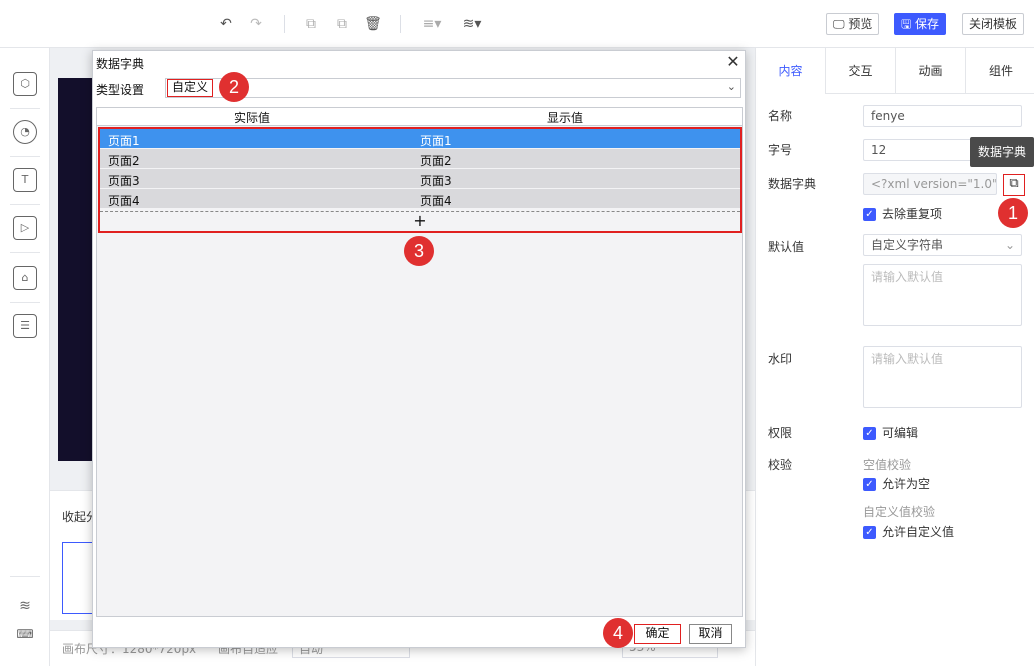  I want to click on delete-row-icon: ✖, so click(730, 137).